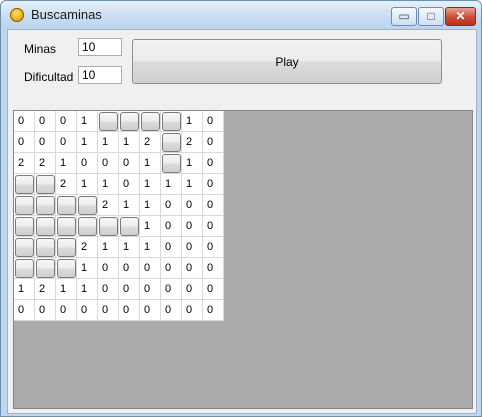 Image resolution: width=482 pixels, height=417 pixels. I want to click on dificultad-label: Dificultad, so click(49, 77).